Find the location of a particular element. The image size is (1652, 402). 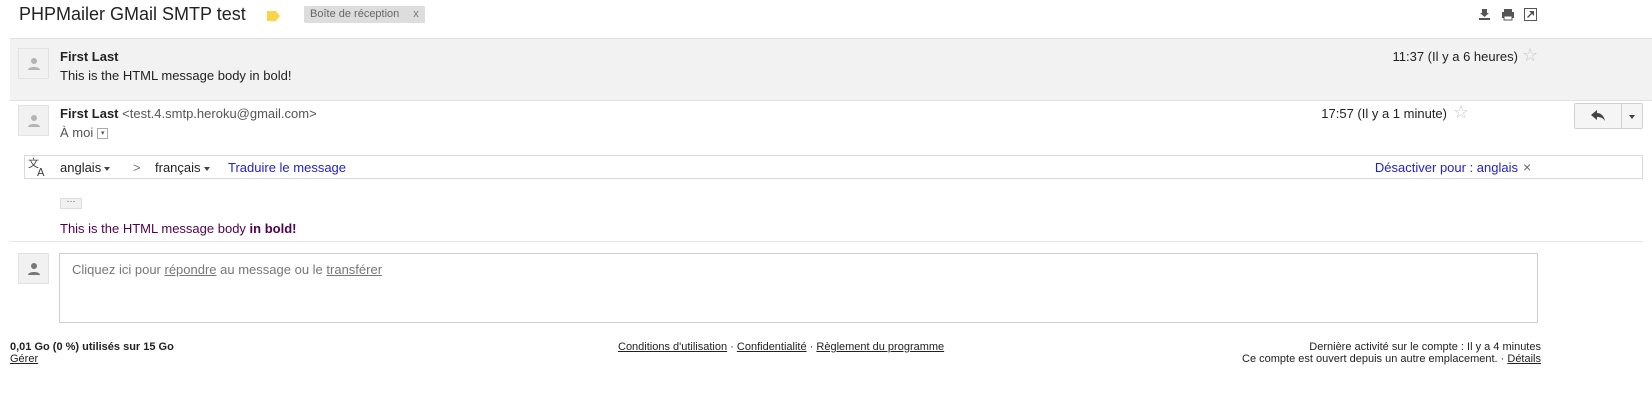

inbox-label-text: Boîte de réception is located at coordinates (355, 14).